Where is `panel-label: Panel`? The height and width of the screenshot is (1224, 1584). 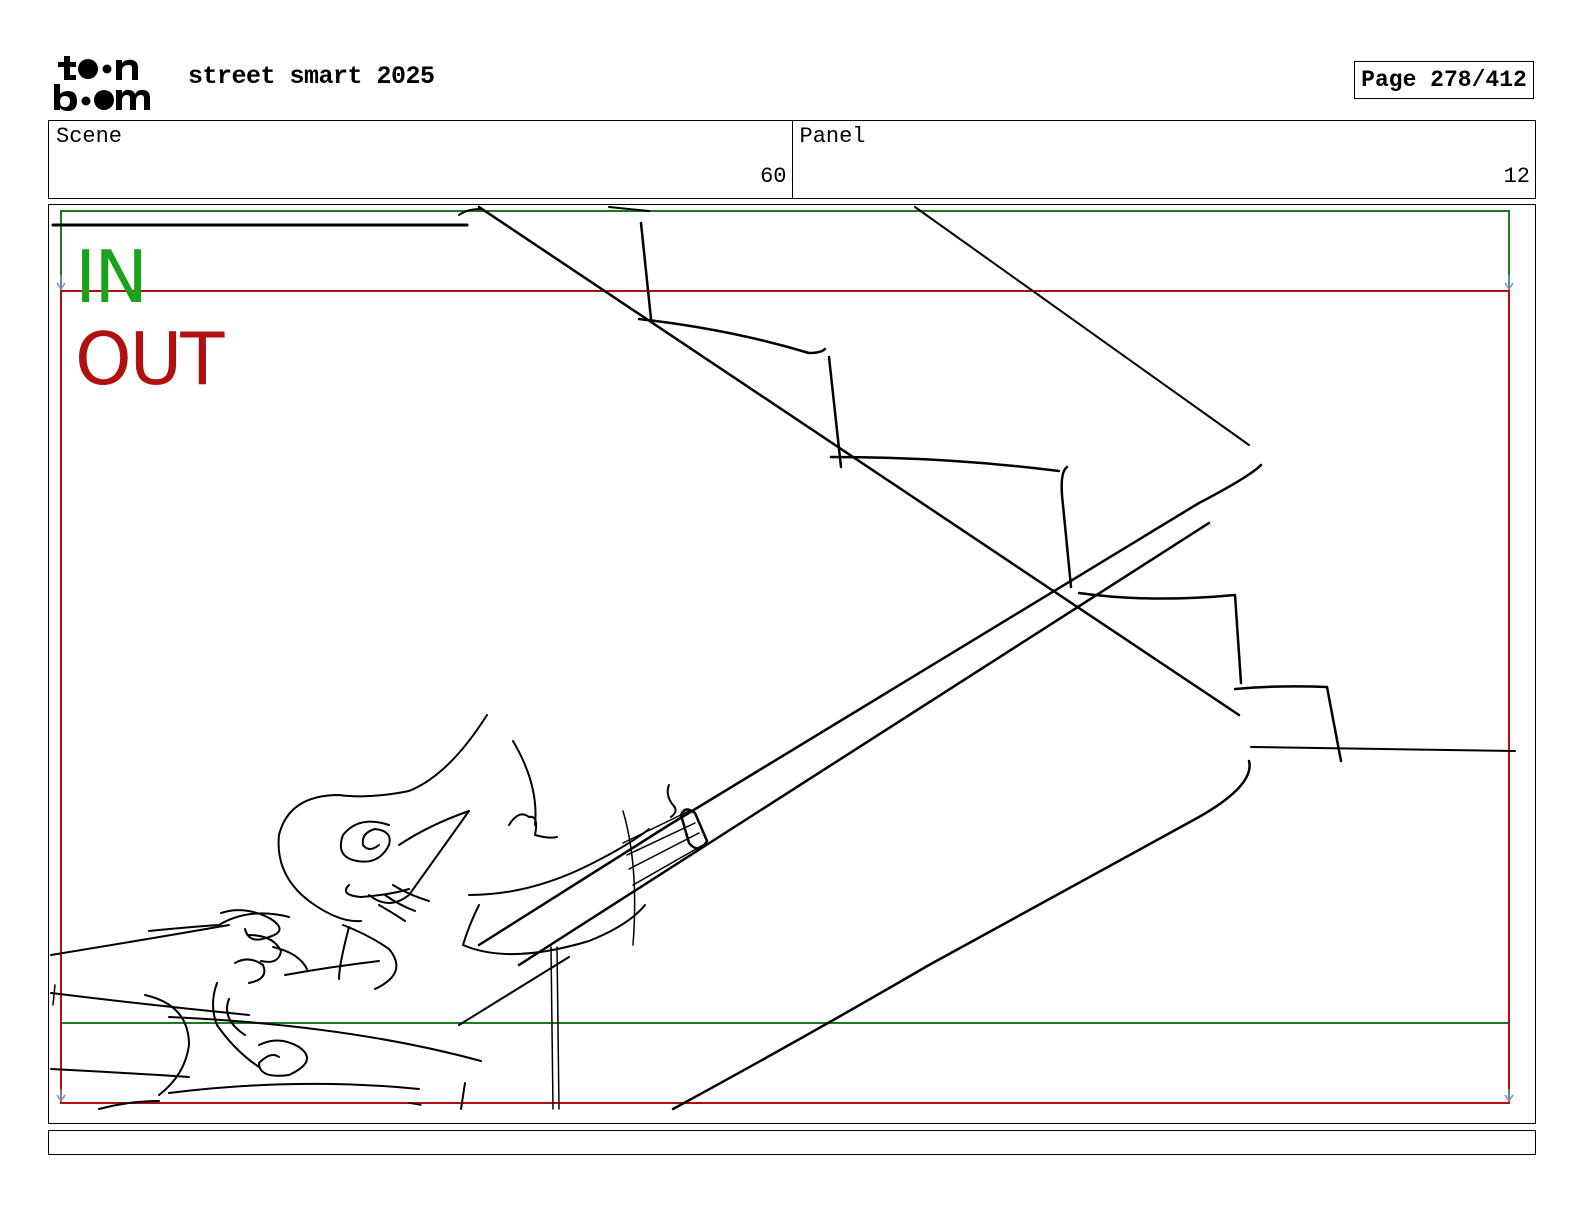 panel-label: Panel is located at coordinates (832, 136).